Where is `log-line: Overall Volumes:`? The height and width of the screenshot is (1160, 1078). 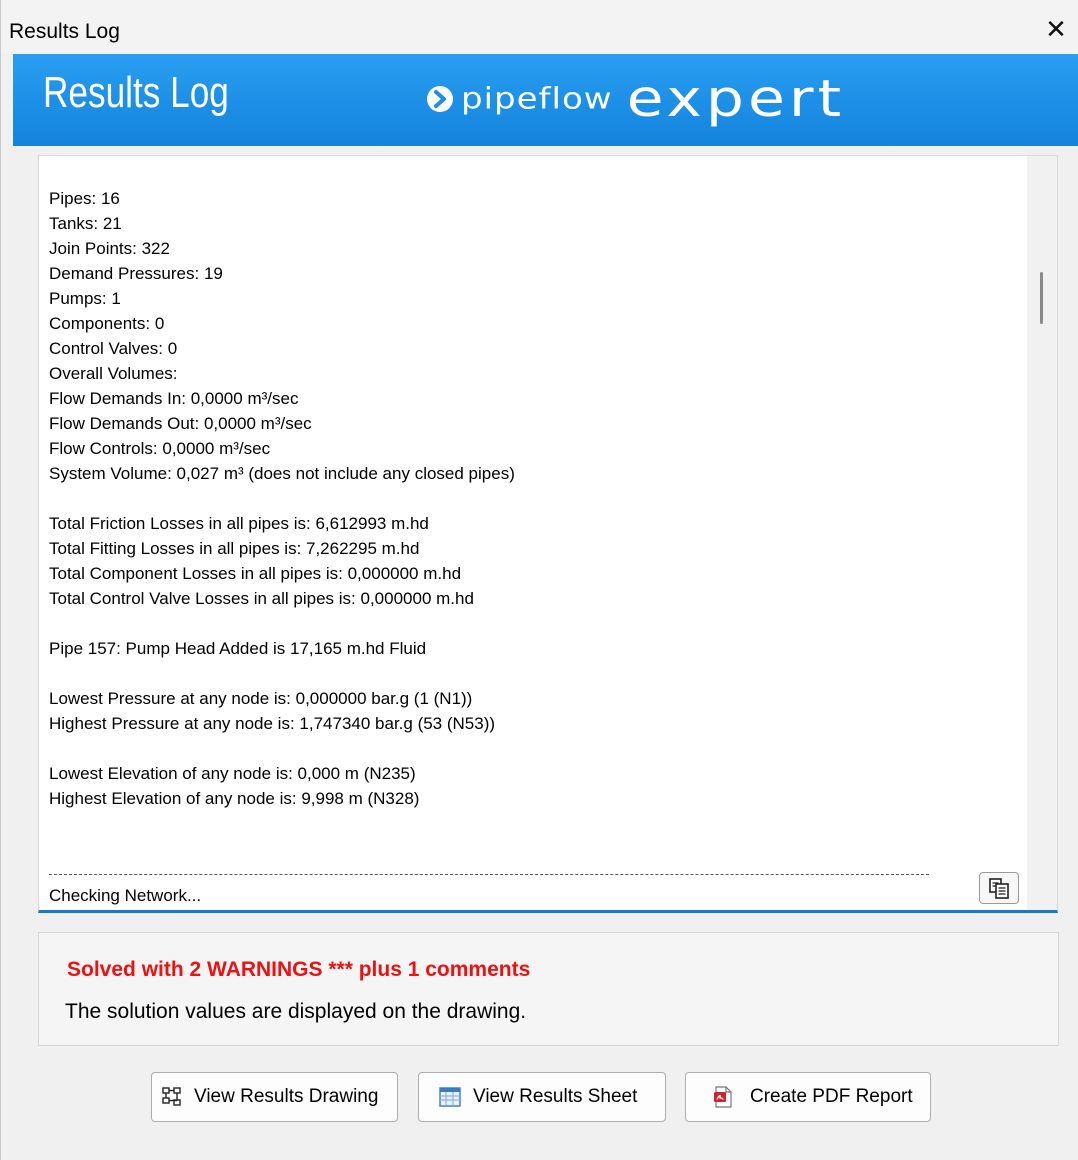
log-line: Overall Volumes: is located at coordinates (113, 373).